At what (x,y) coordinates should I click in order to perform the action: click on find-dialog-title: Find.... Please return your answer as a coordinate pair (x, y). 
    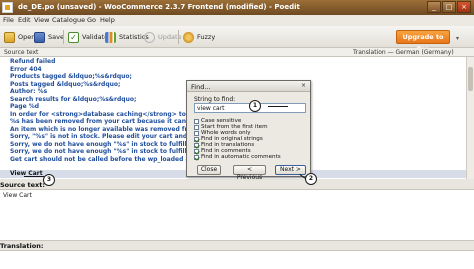
    Looking at the image, I should click on (201, 87).